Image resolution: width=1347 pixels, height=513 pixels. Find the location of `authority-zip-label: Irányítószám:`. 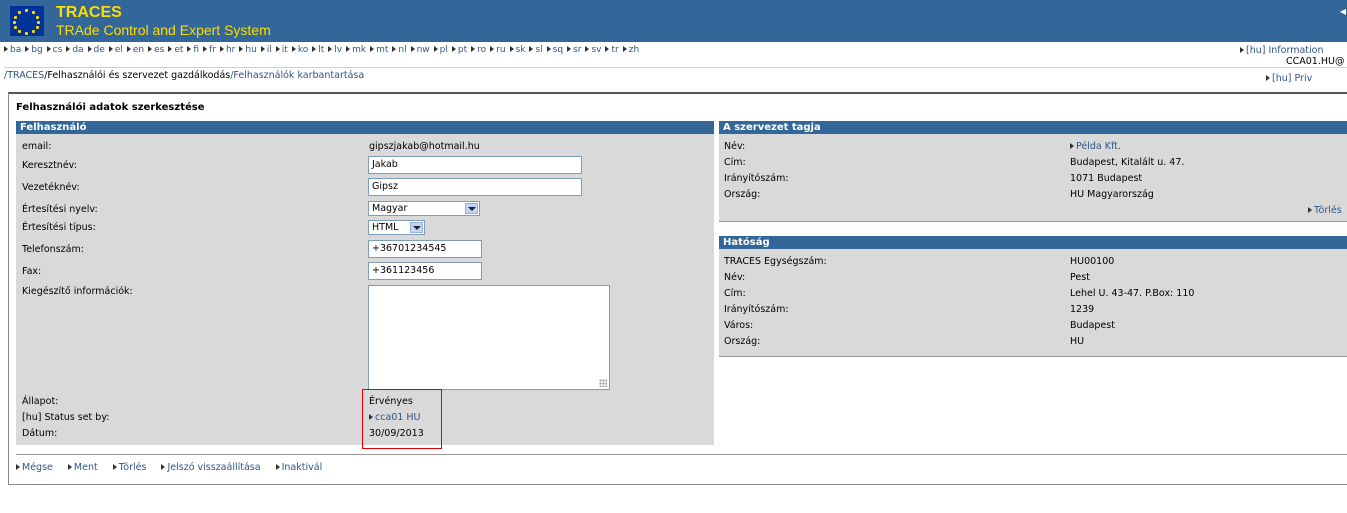

authority-zip-label: Irányítószám: is located at coordinates (756, 309).